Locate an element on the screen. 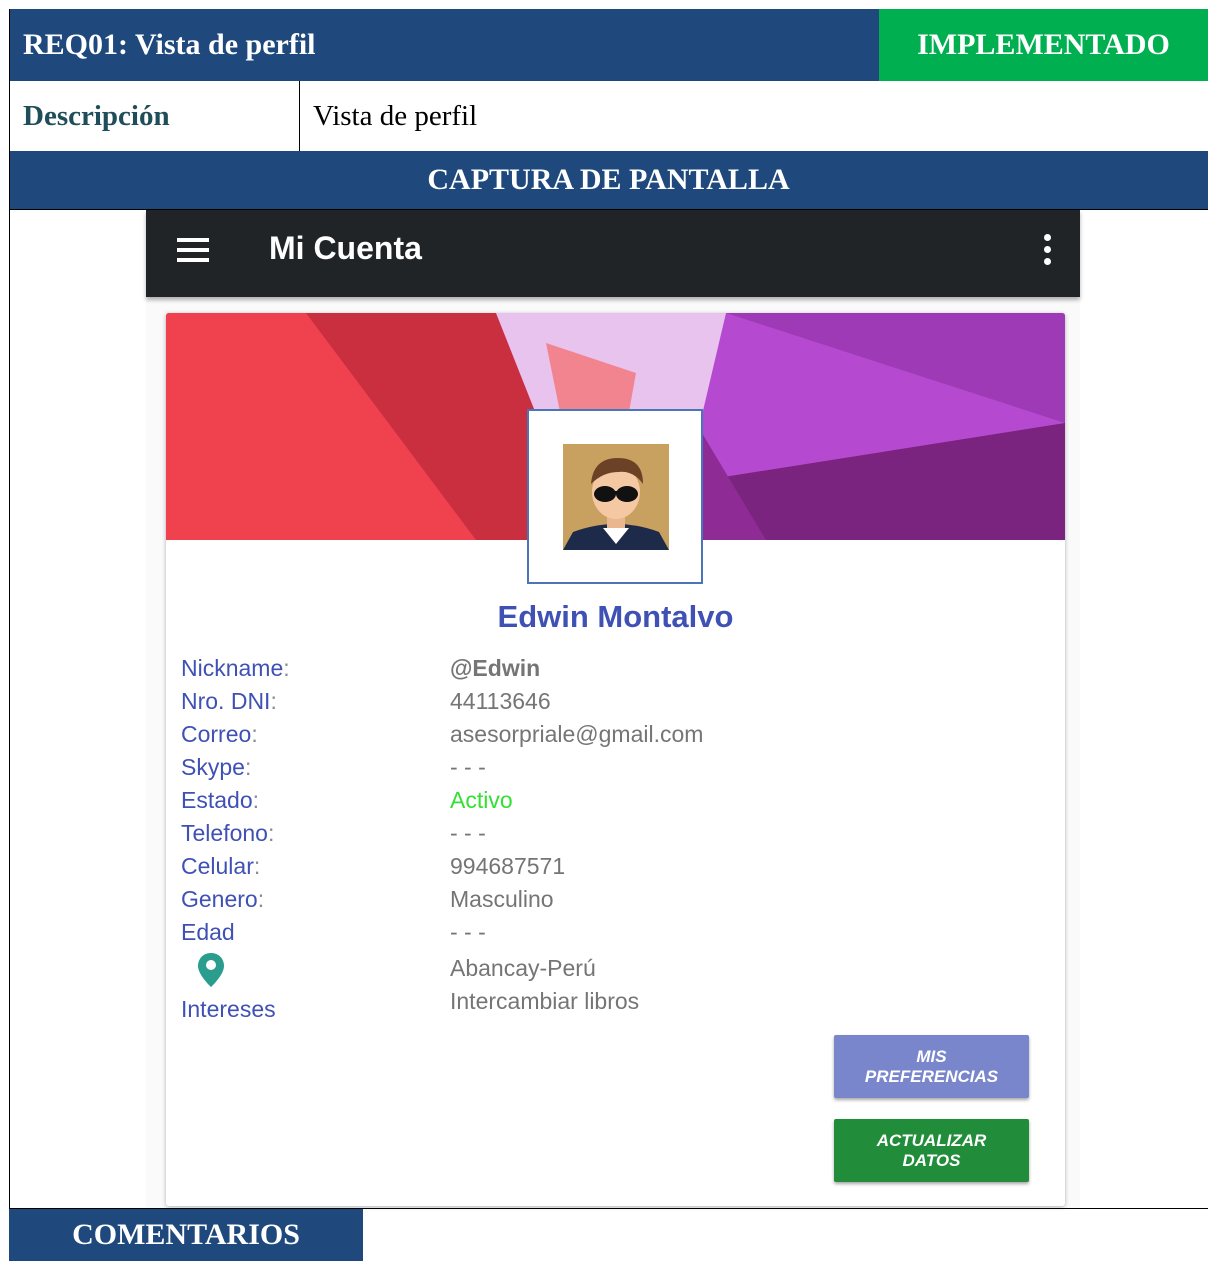  description-label-cell: Descripción is located at coordinates (154, 116).